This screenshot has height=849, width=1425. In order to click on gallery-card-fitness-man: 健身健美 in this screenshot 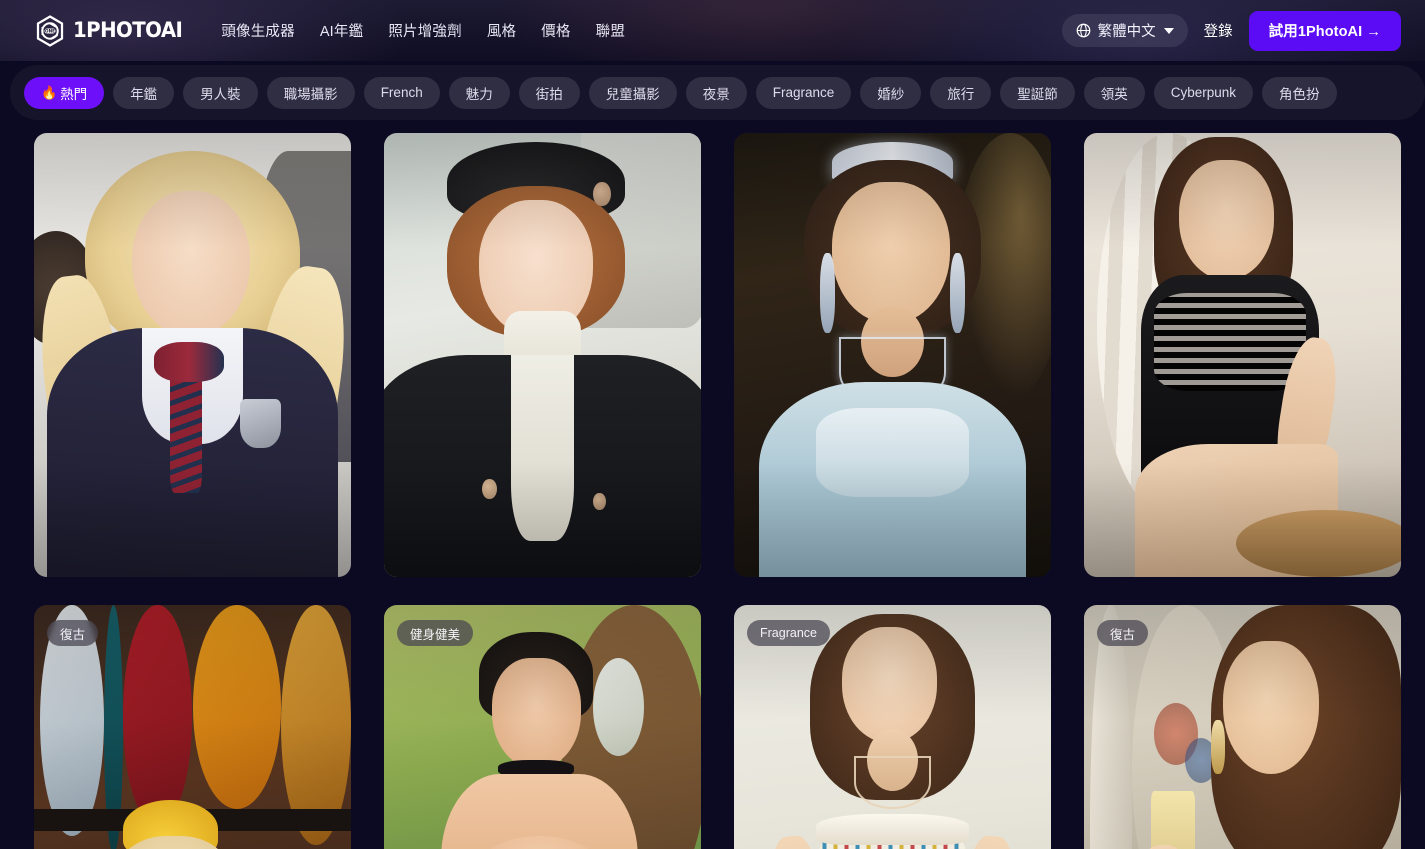, I will do `click(542, 727)`.